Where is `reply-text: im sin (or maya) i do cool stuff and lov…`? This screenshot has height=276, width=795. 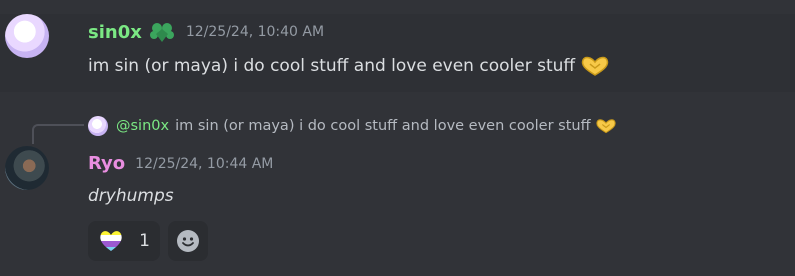 reply-text: im sin (or maya) i do cool stuff and lov… is located at coordinates (382, 126).